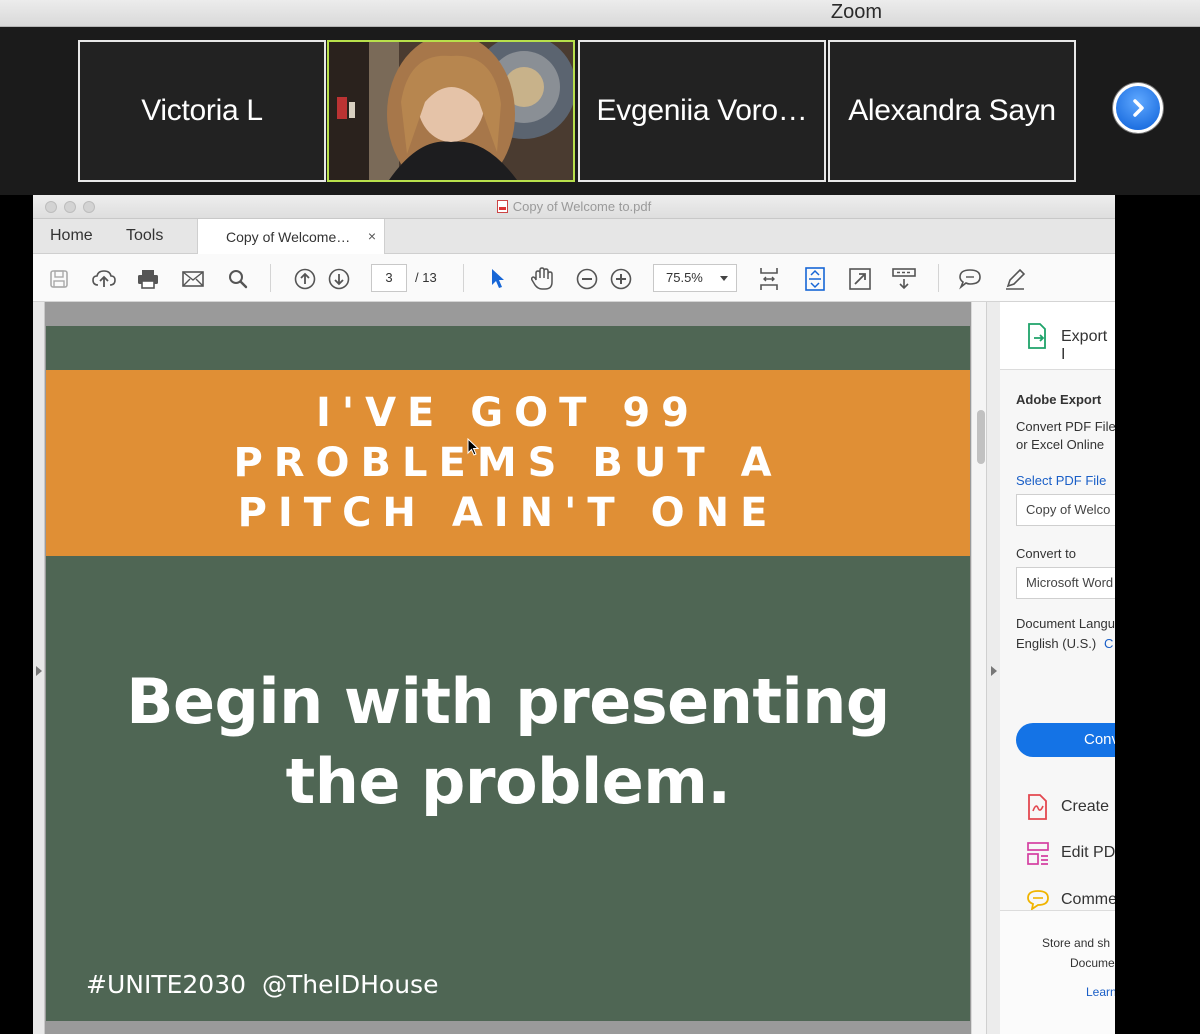 This screenshot has height=1034, width=1200. I want to click on collapse-right-pane-icon, so click(994, 671).